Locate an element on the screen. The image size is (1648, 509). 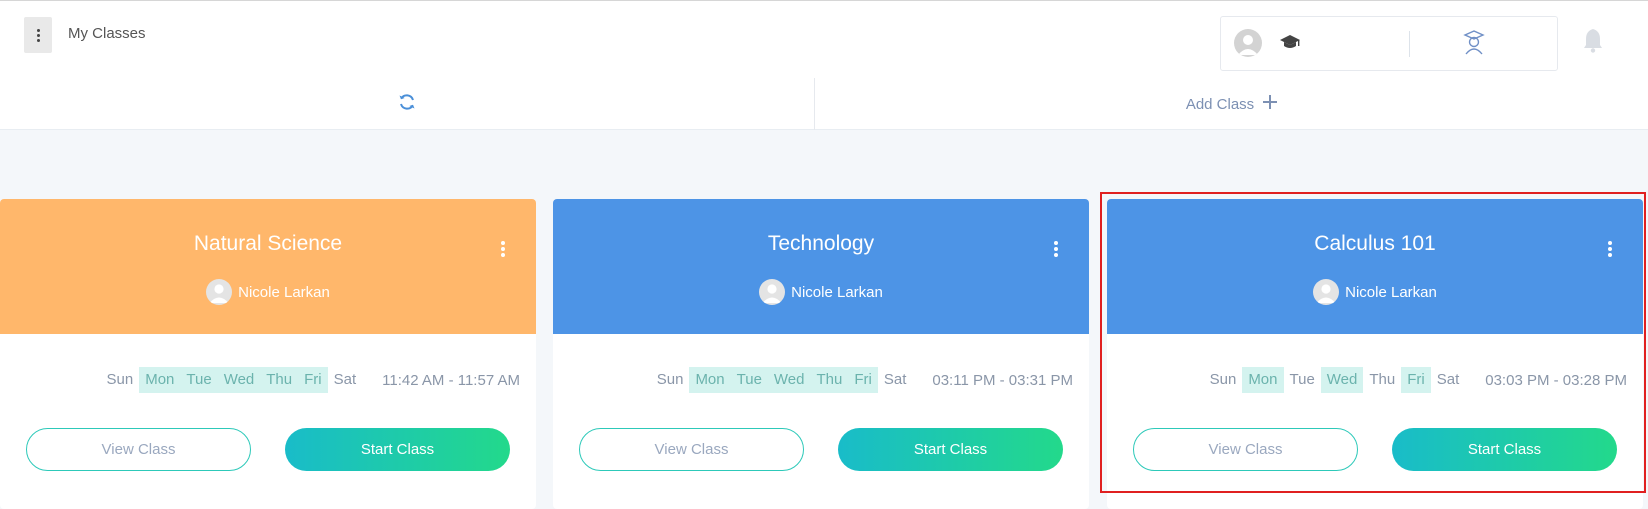
card-header: Natural Science Nicole Larkan is located at coordinates (268, 266).